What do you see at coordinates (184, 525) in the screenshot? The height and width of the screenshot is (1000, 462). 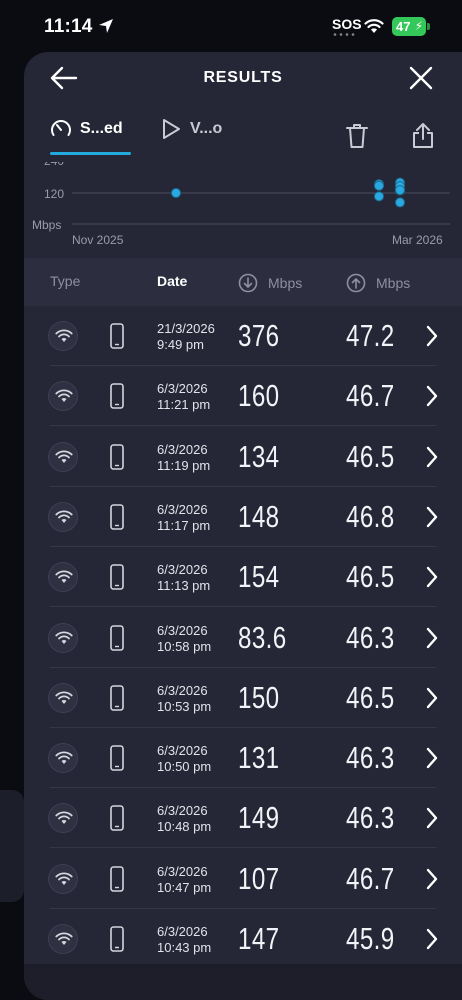 I see `result-time: 11:17 pm` at bounding box center [184, 525].